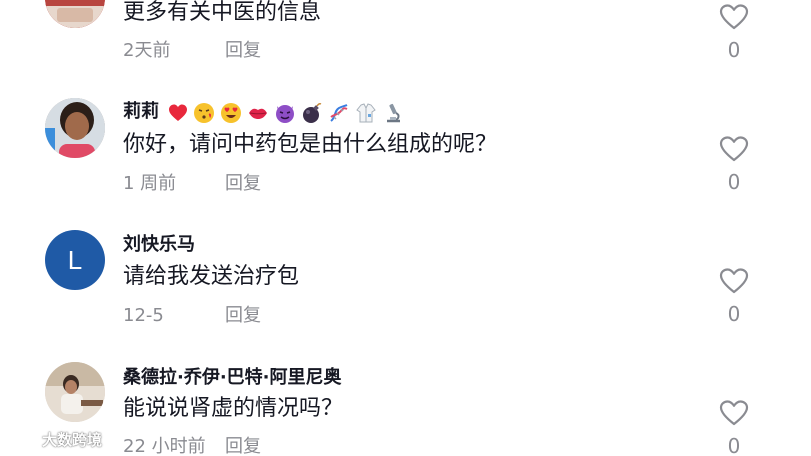  Describe the element at coordinates (393, 113) in the screenshot. I see `microscope-emoji-icon` at that location.